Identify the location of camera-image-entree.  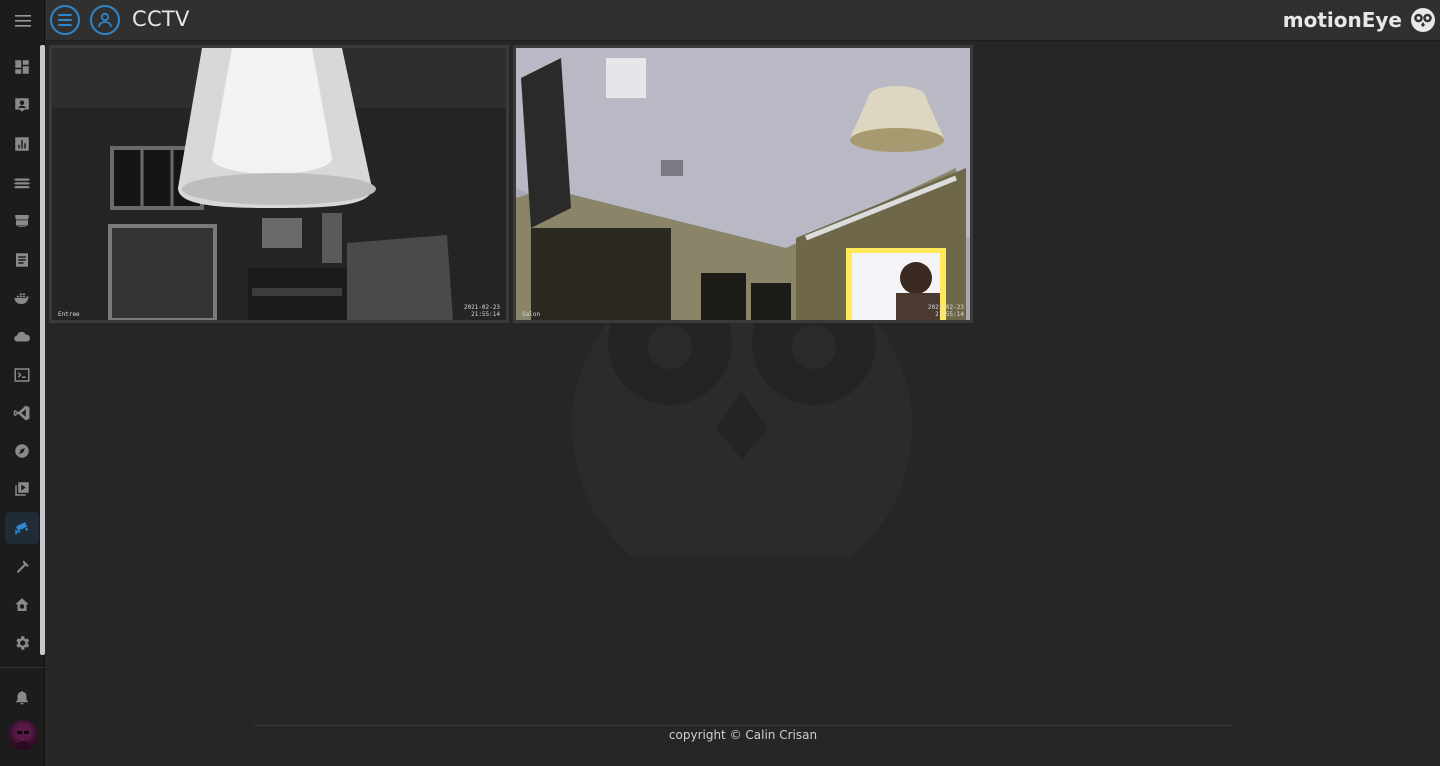
(279, 184).